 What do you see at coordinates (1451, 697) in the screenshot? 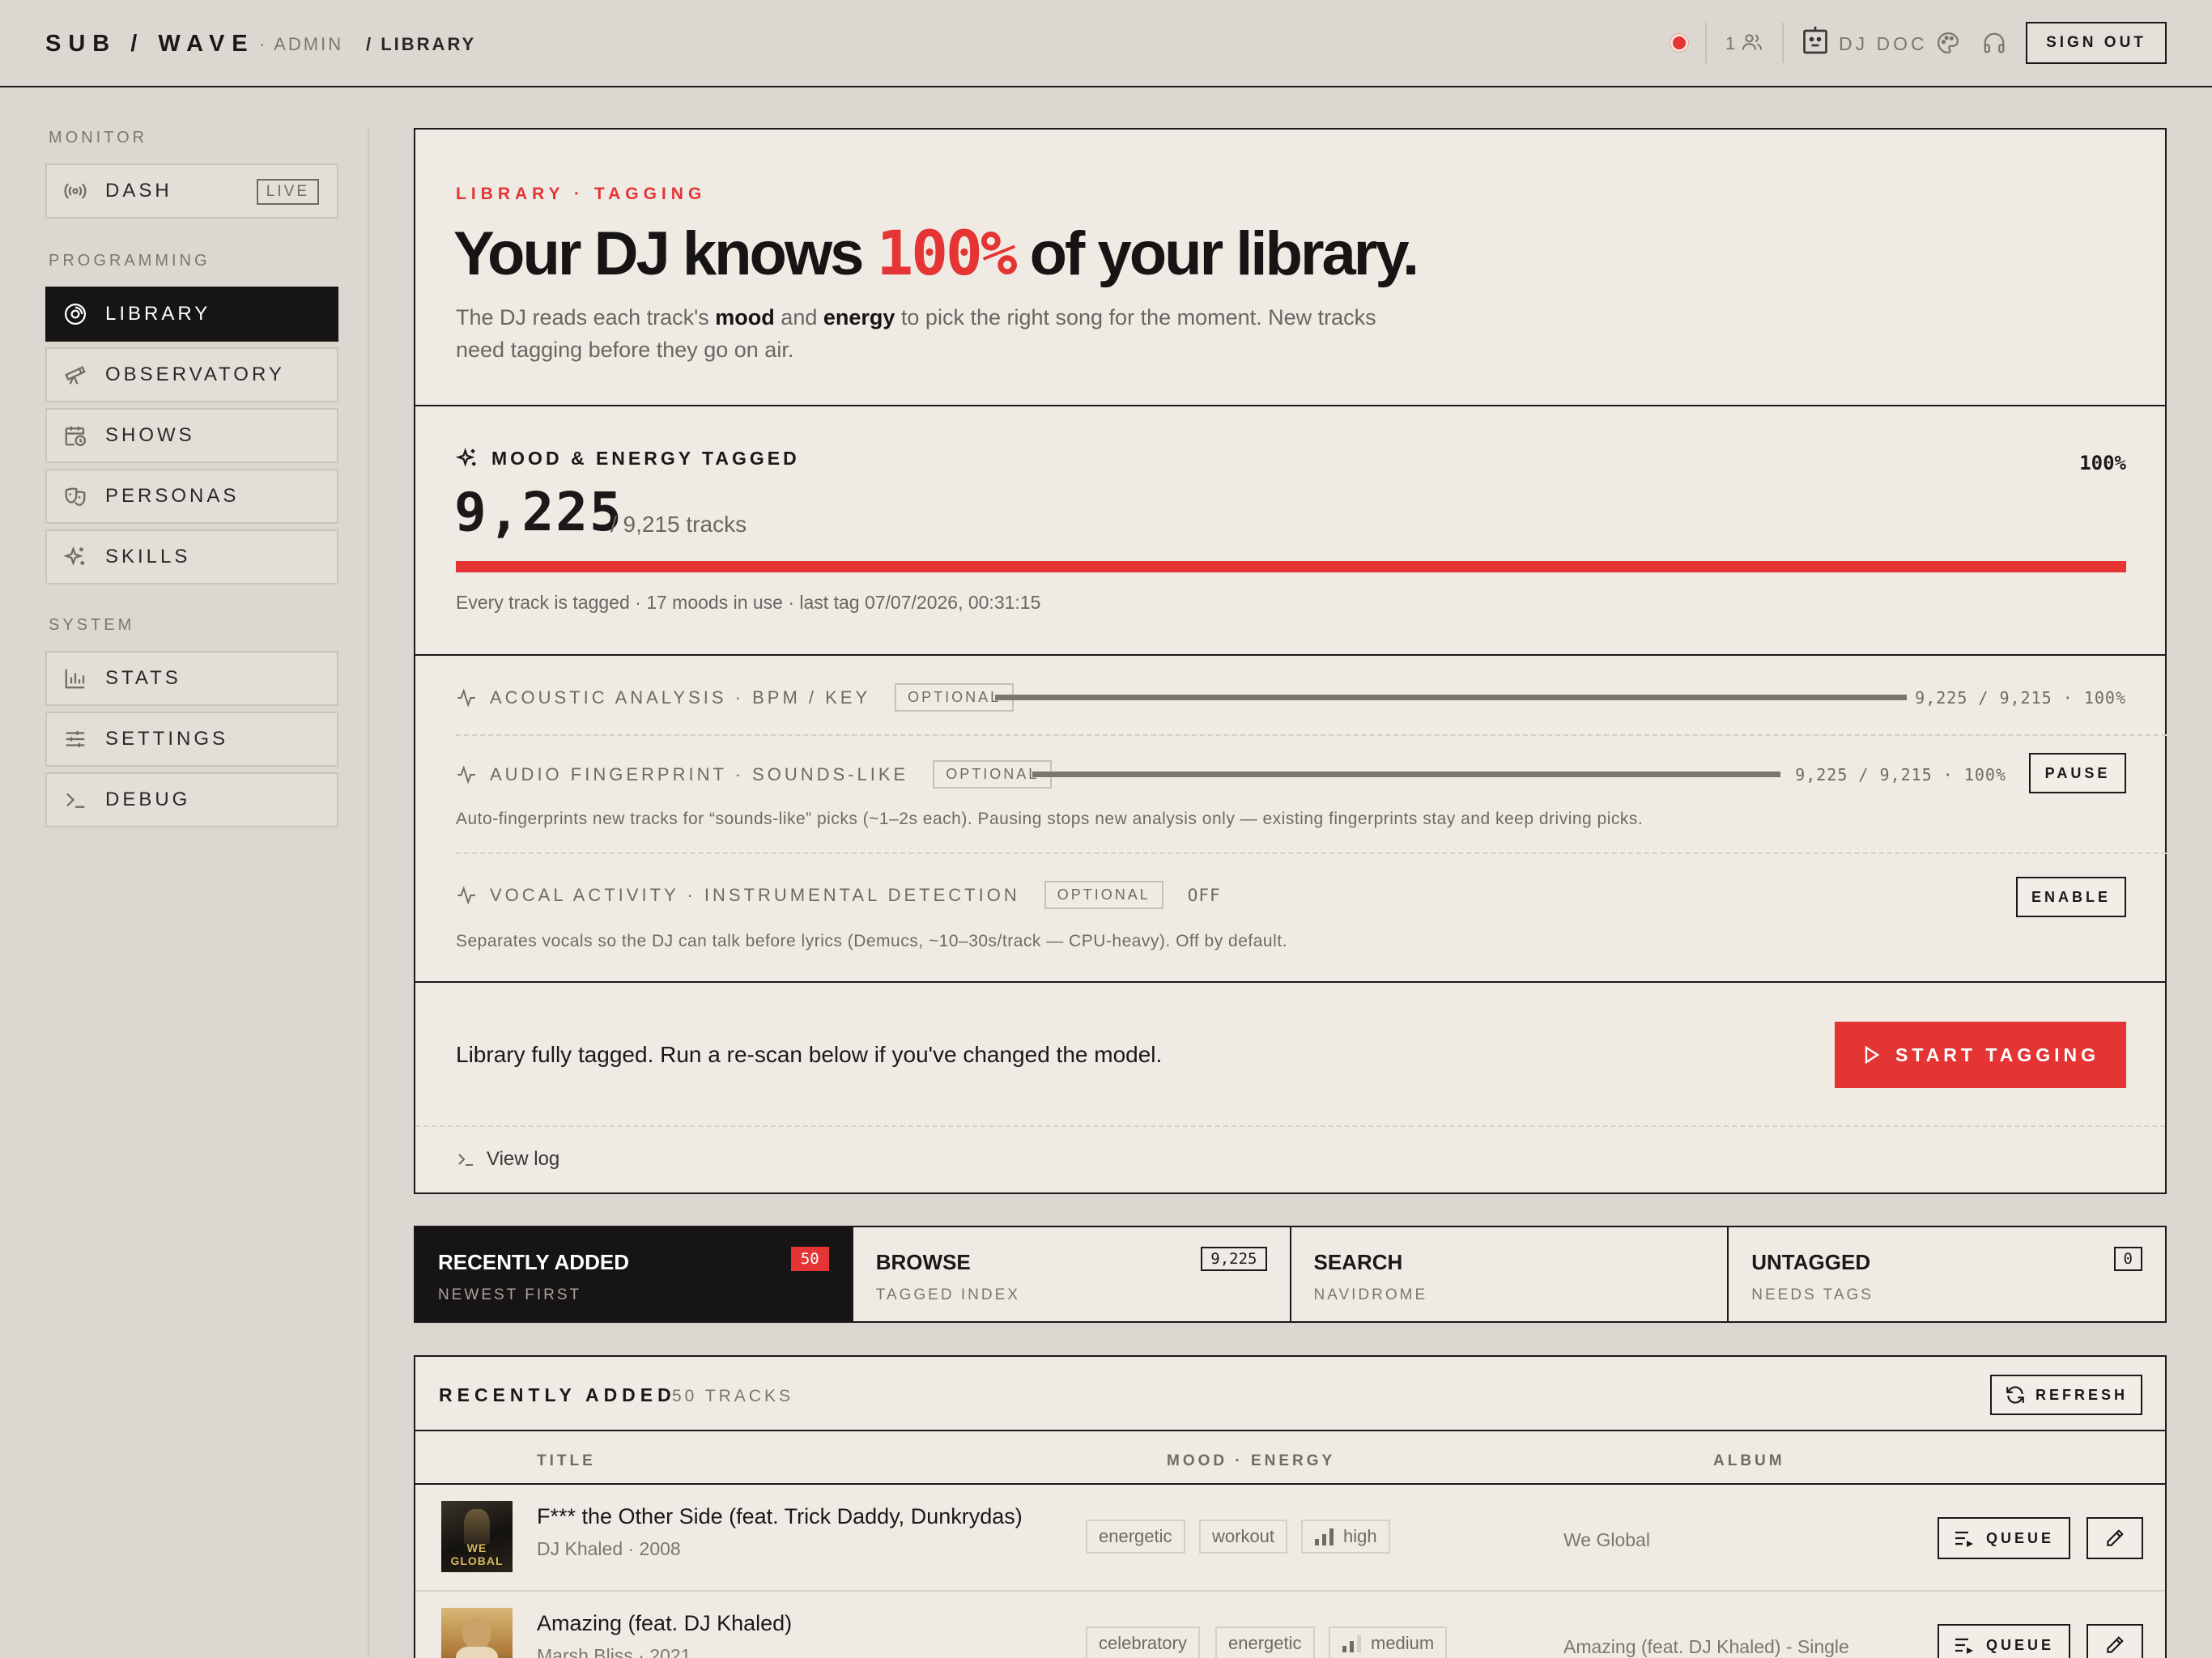
I see `acoustic-progress-bar` at bounding box center [1451, 697].